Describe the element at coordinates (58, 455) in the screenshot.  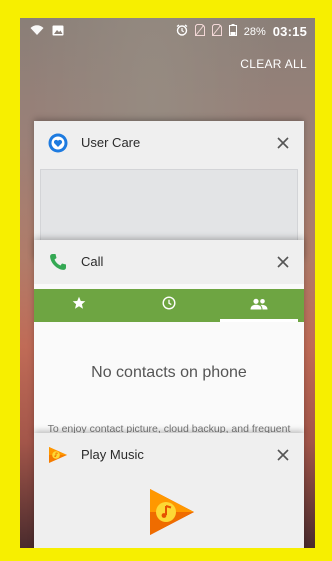
I see `play-music-icon` at that location.